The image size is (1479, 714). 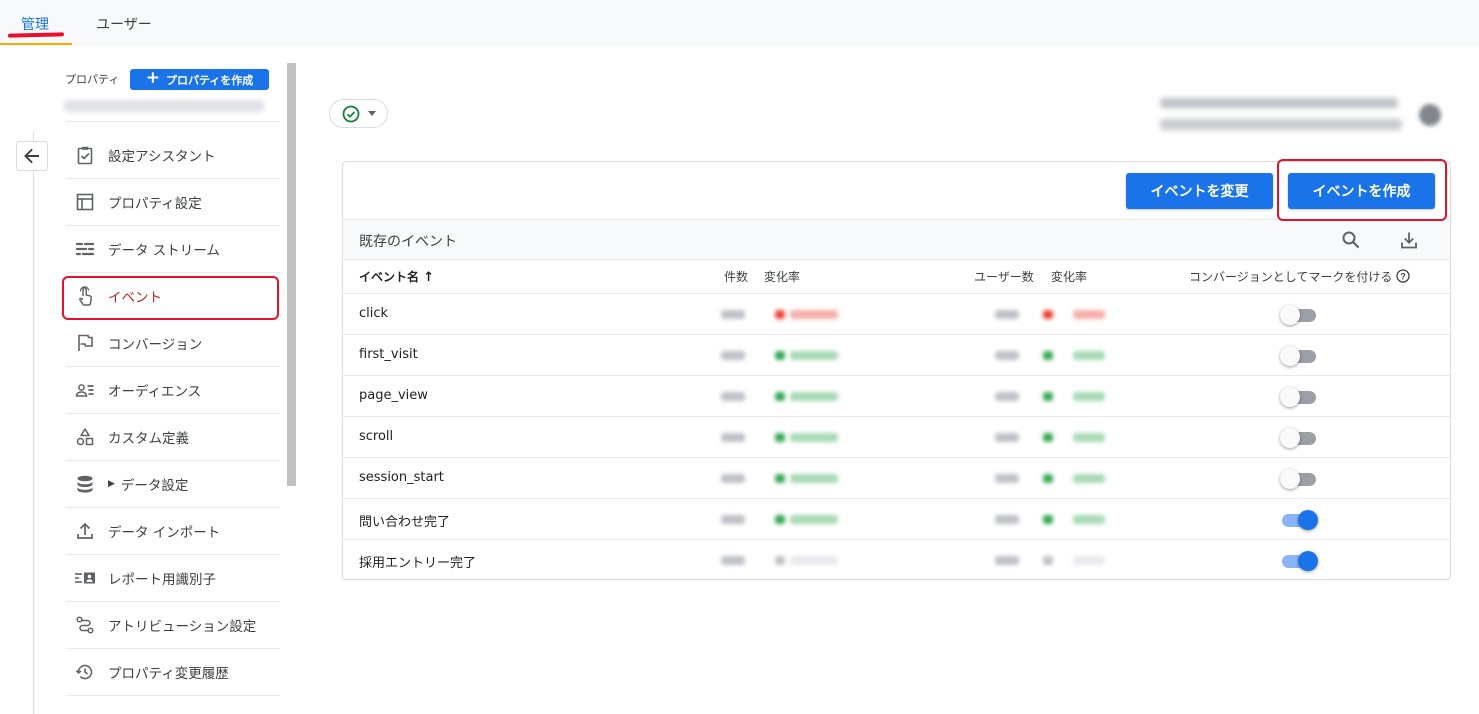 What do you see at coordinates (736, 276) in the screenshot?
I see `column-header-count: 件数` at bounding box center [736, 276].